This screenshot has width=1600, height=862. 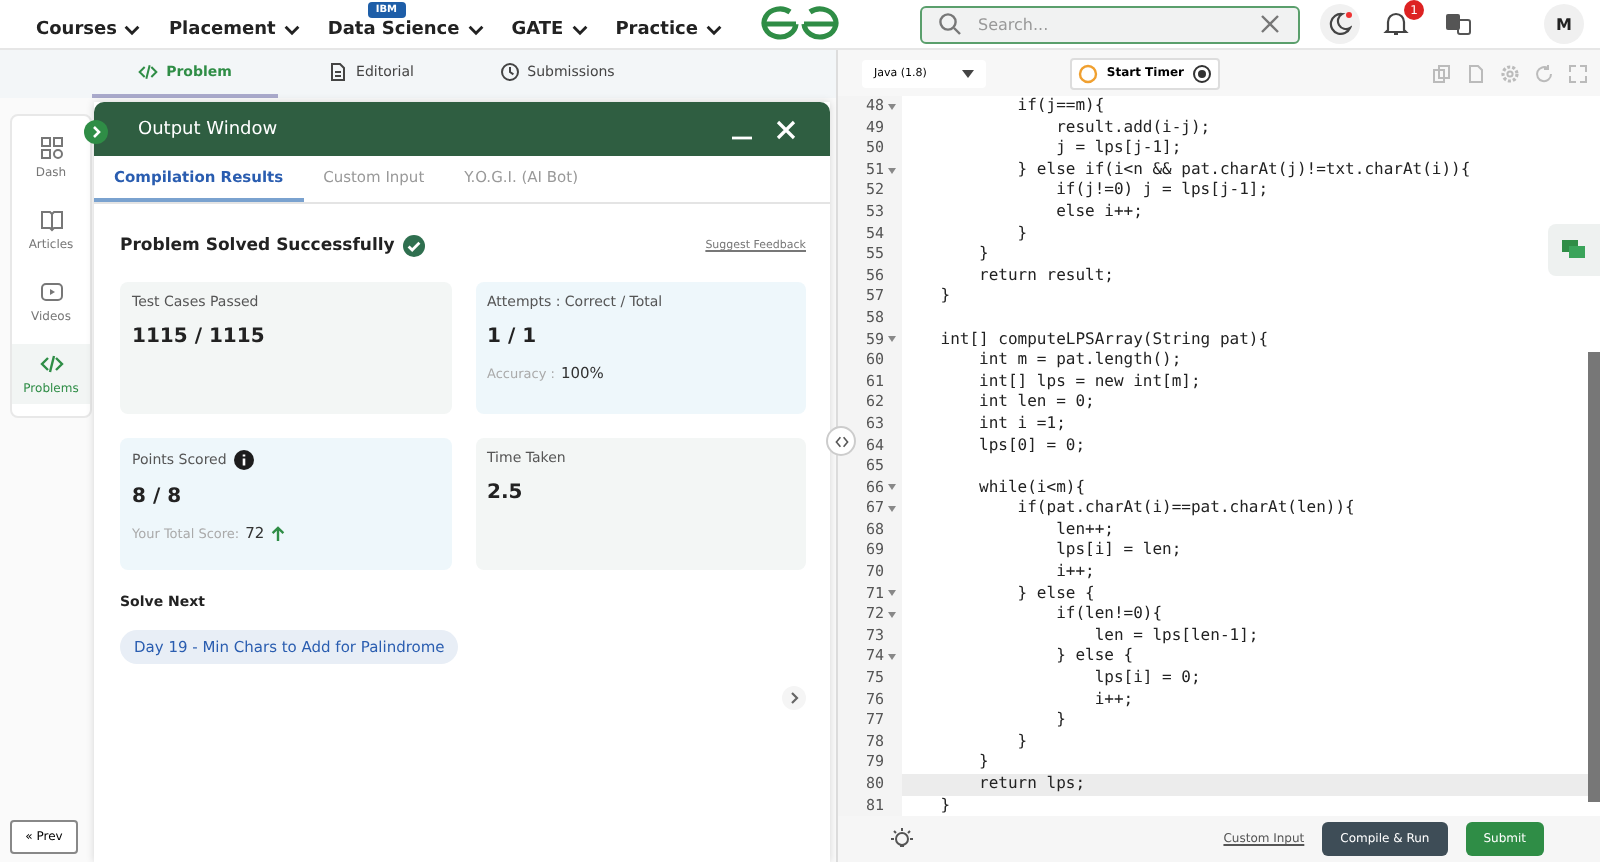 What do you see at coordinates (968, 73) in the screenshot?
I see `caret-icon` at bounding box center [968, 73].